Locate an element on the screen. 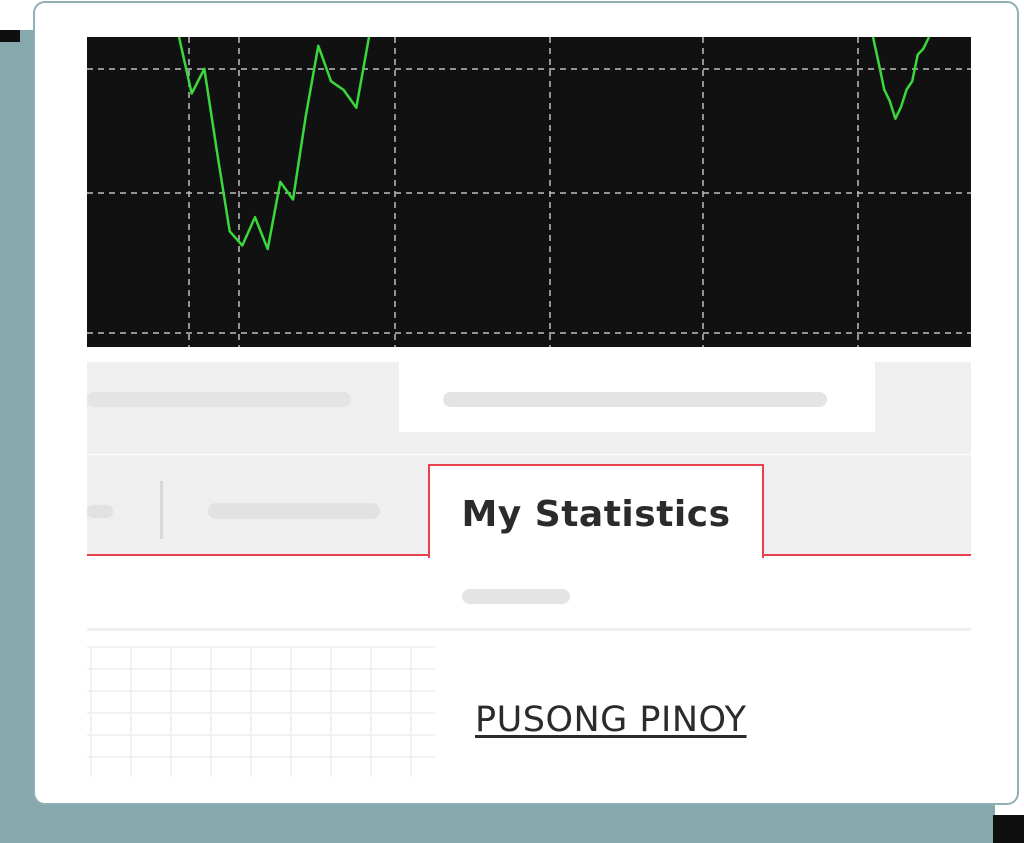 The image size is (1024, 843). decorative-grid-svg is located at coordinates (261, 712).